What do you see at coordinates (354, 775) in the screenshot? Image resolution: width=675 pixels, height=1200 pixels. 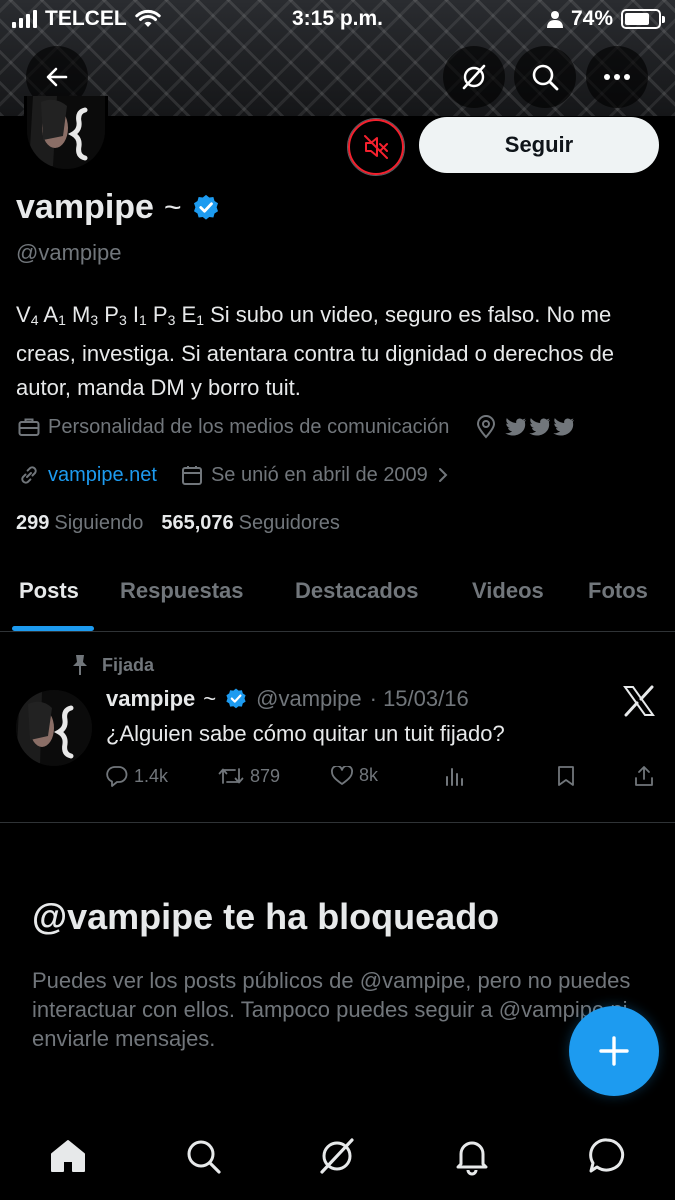 I see `like-button: 8k` at bounding box center [354, 775].